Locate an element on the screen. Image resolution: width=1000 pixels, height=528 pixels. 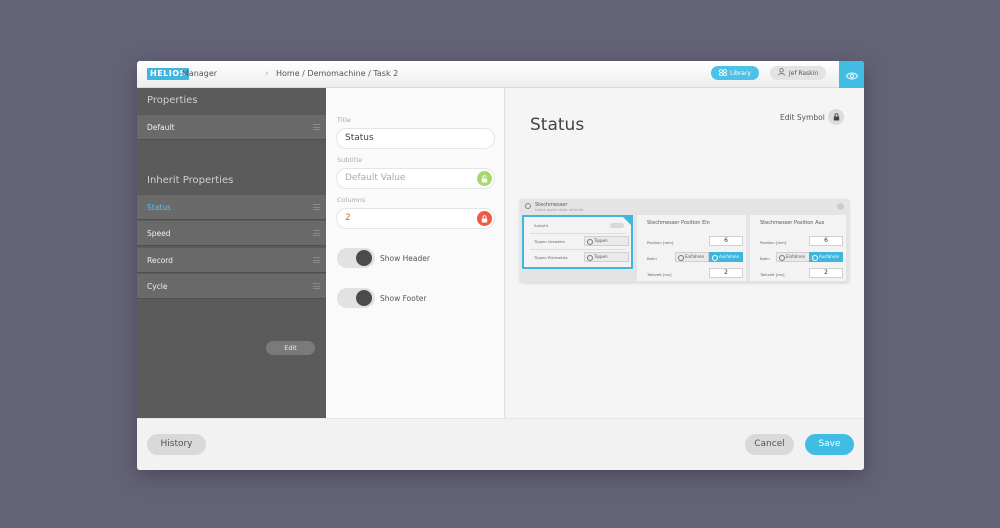
cancel-button: Cancel is located at coordinates (769, 444).